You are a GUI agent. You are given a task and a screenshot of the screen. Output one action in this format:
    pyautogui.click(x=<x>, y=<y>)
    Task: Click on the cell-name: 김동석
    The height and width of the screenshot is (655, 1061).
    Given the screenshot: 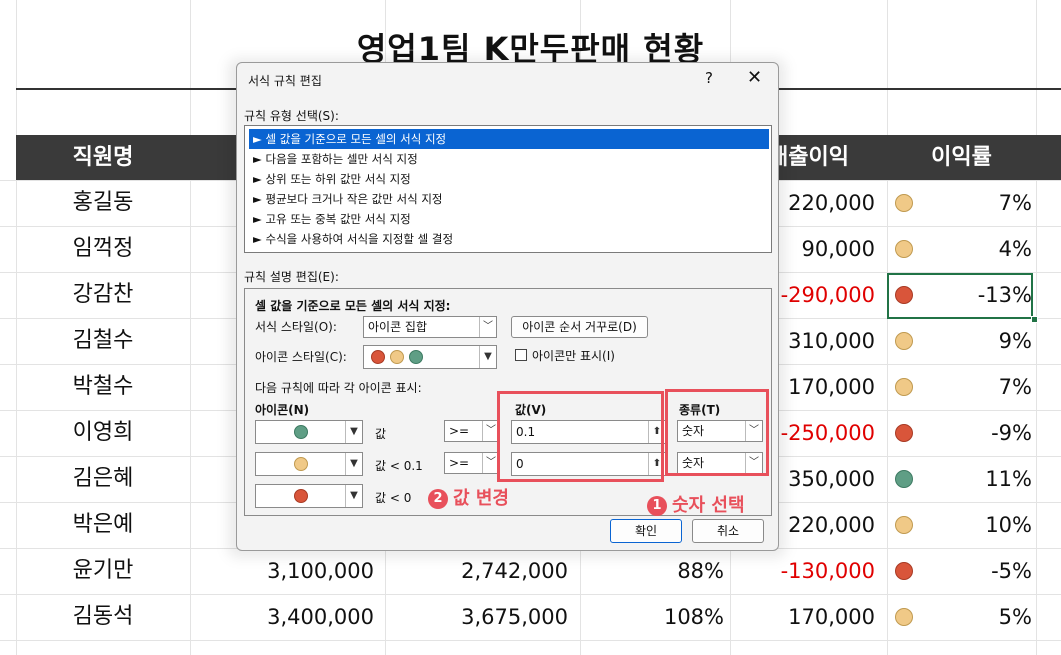 What is the action you would take?
    pyautogui.click(x=103, y=617)
    